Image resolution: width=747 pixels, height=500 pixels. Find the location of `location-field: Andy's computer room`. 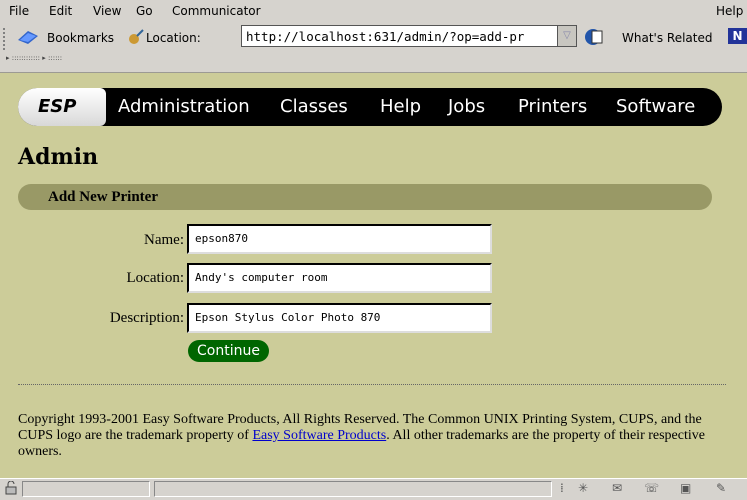

location-field: Andy's computer room is located at coordinates (339, 278).